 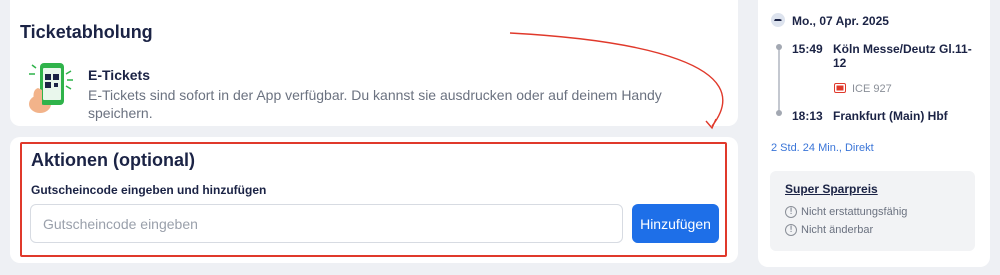 What do you see at coordinates (837, 230) in the screenshot?
I see `fare-condition-label: Nicht änderbar` at bounding box center [837, 230].